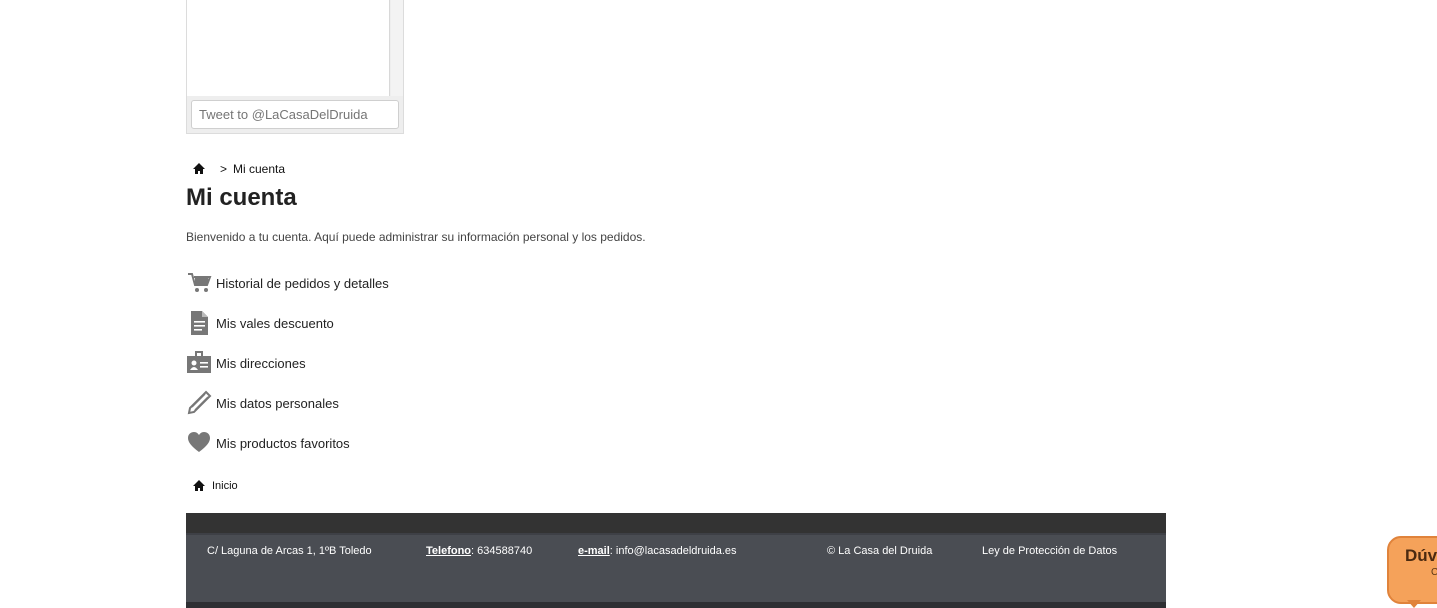 The image size is (1437, 608). I want to click on twitter-widget, so click(295, 67).